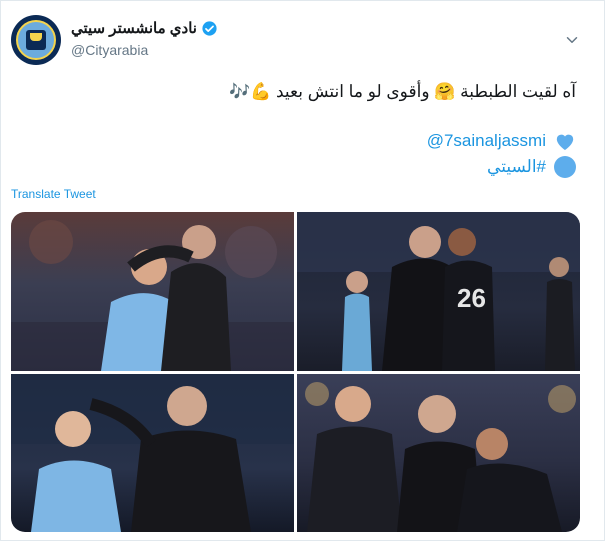 Image resolution: width=607 pixels, height=543 pixels. Describe the element at coordinates (53, 194) in the screenshot. I see `translate-tweet-link: Translate Tweet` at that location.